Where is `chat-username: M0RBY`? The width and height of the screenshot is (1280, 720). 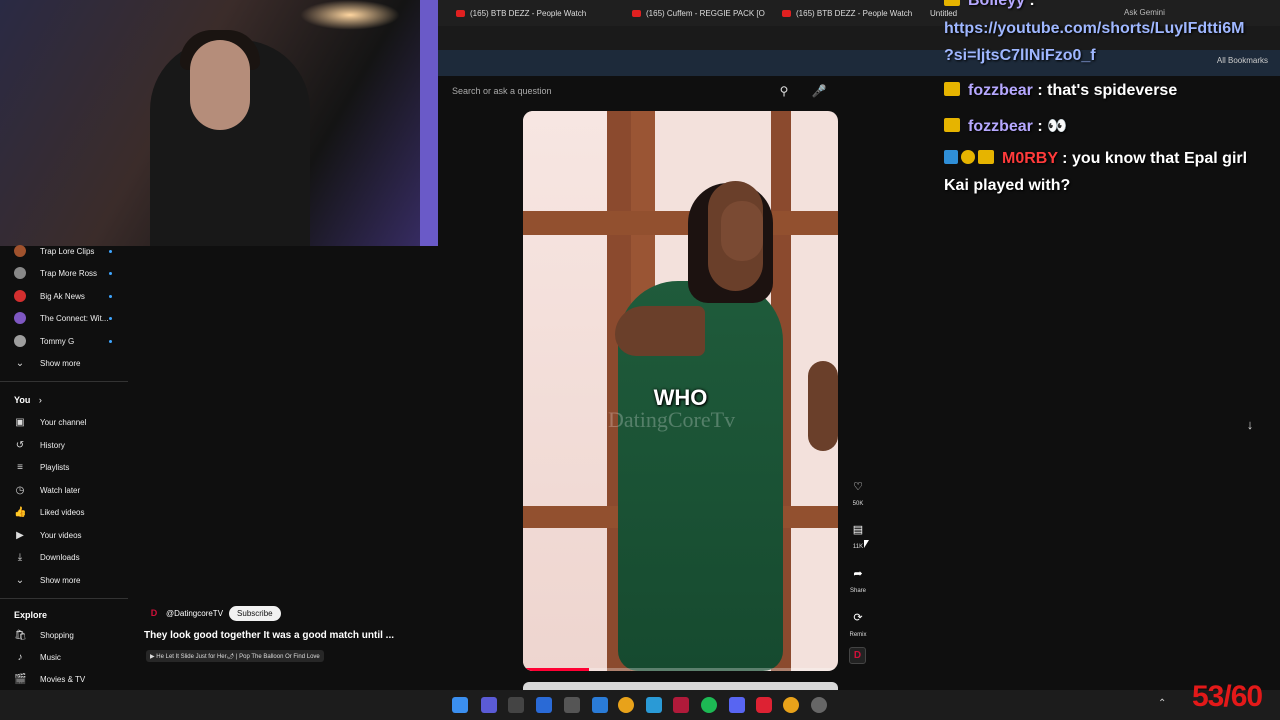 chat-username: M0RBY is located at coordinates (1030, 158).